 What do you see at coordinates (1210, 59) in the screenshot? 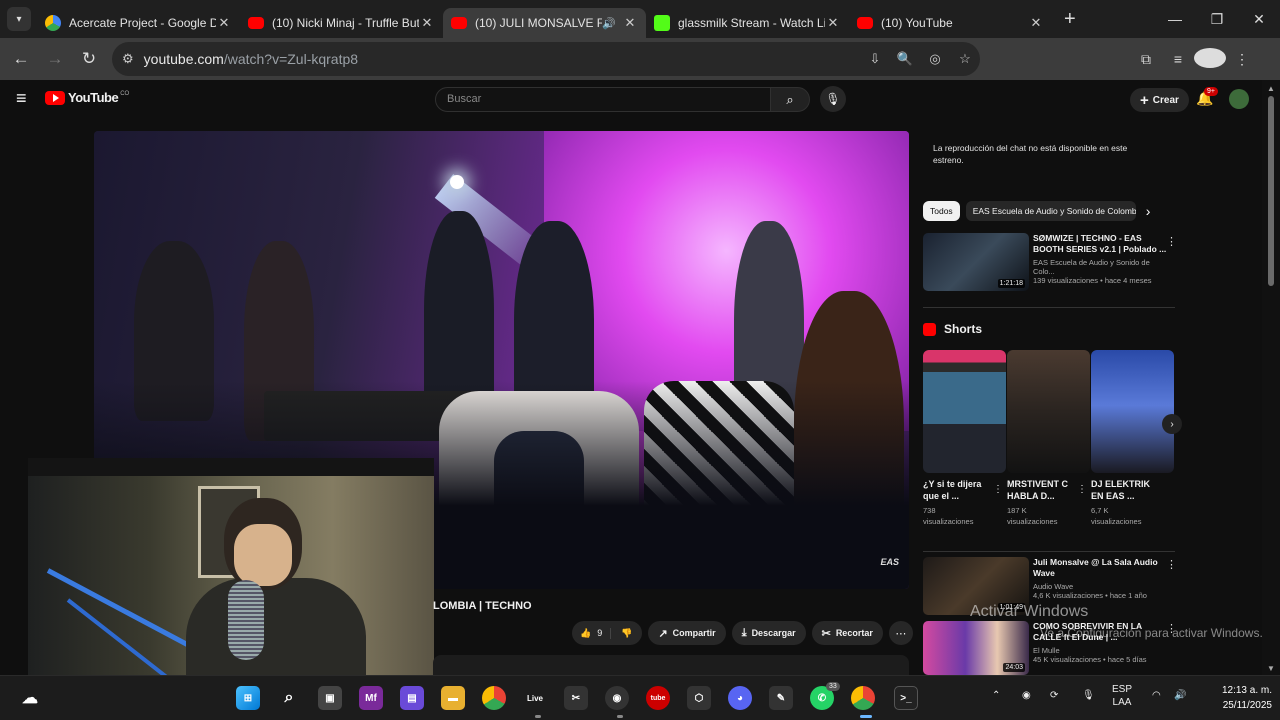
I see `profile-avatar` at bounding box center [1210, 59].